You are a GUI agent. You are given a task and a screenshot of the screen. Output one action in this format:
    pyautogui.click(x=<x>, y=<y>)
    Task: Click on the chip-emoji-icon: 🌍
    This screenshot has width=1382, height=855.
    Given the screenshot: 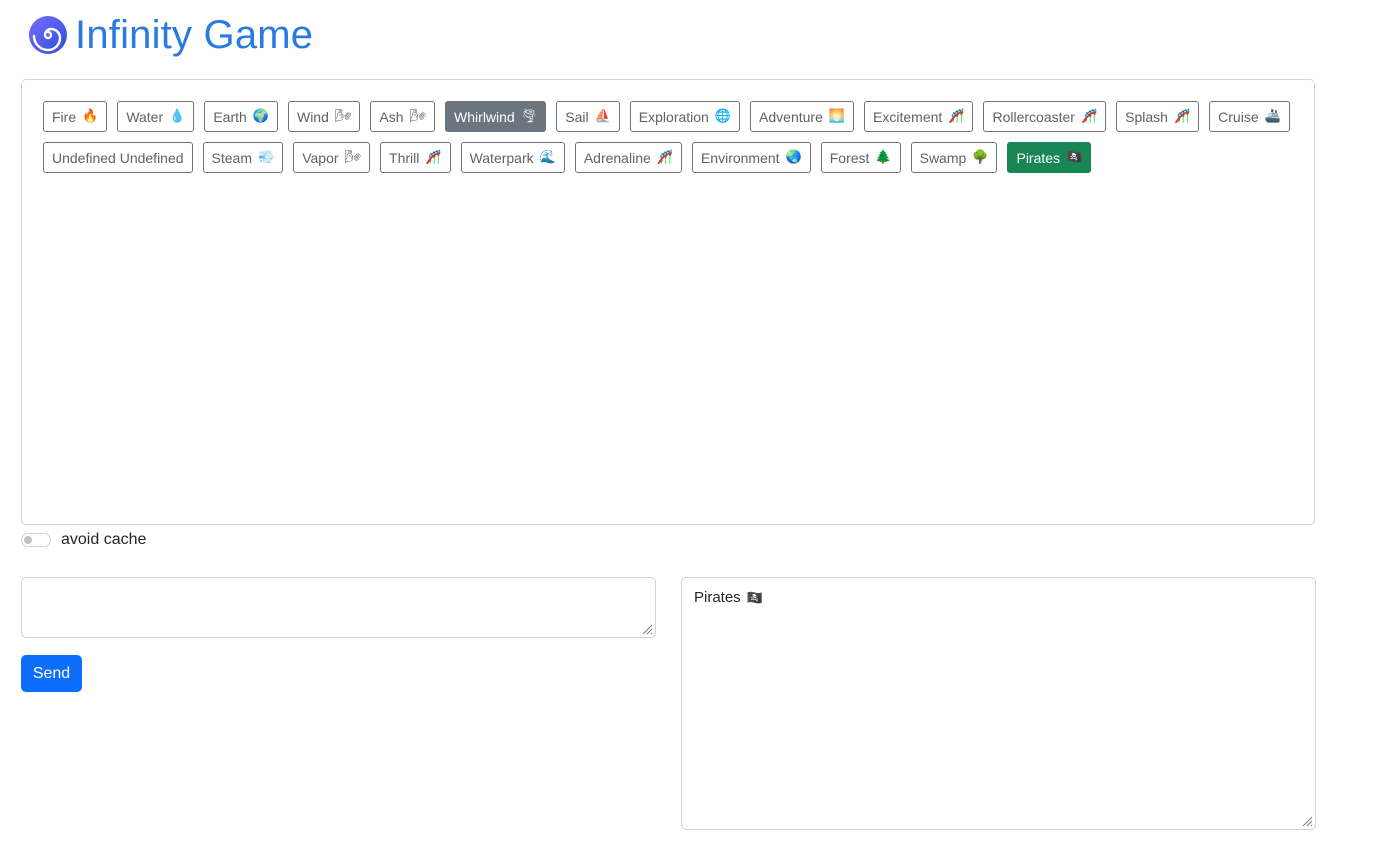 What is the action you would take?
    pyautogui.click(x=260, y=116)
    